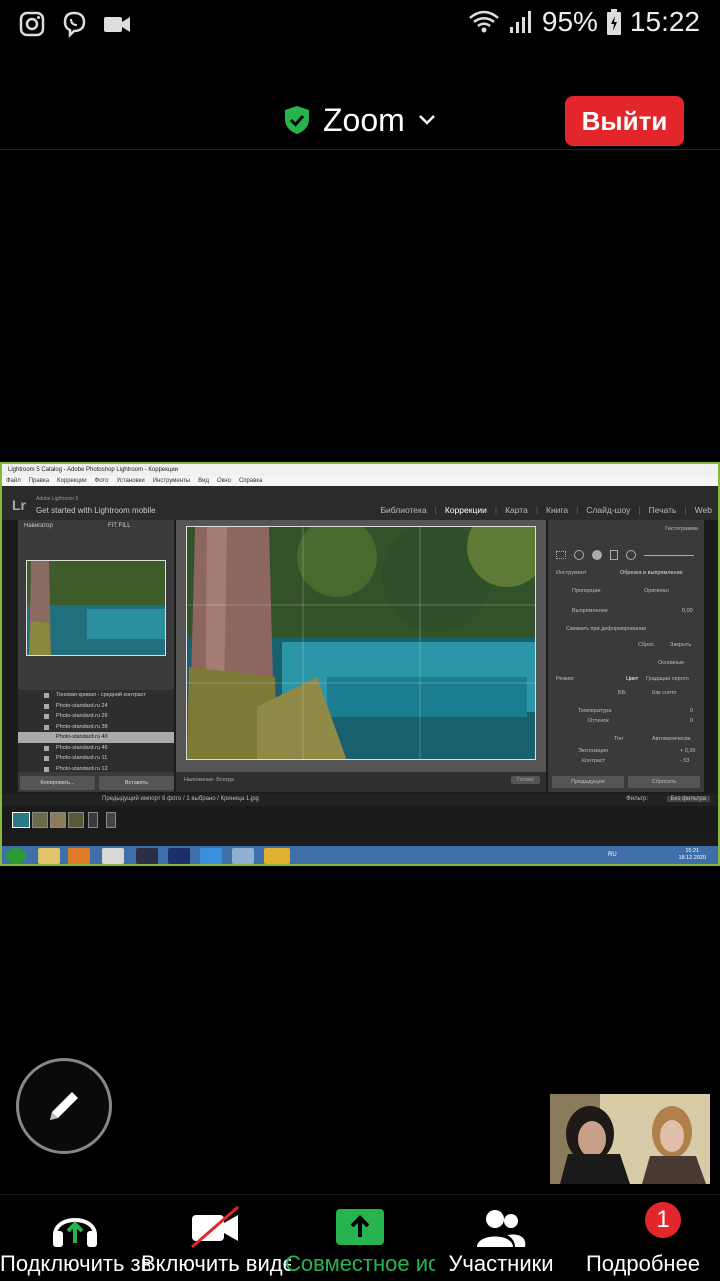 The image size is (720, 1281). What do you see at coordinates (96, 769) in the screenshot?
I see `preset-item: Photo-standard.ru 12` at bounding box center [96, 769].